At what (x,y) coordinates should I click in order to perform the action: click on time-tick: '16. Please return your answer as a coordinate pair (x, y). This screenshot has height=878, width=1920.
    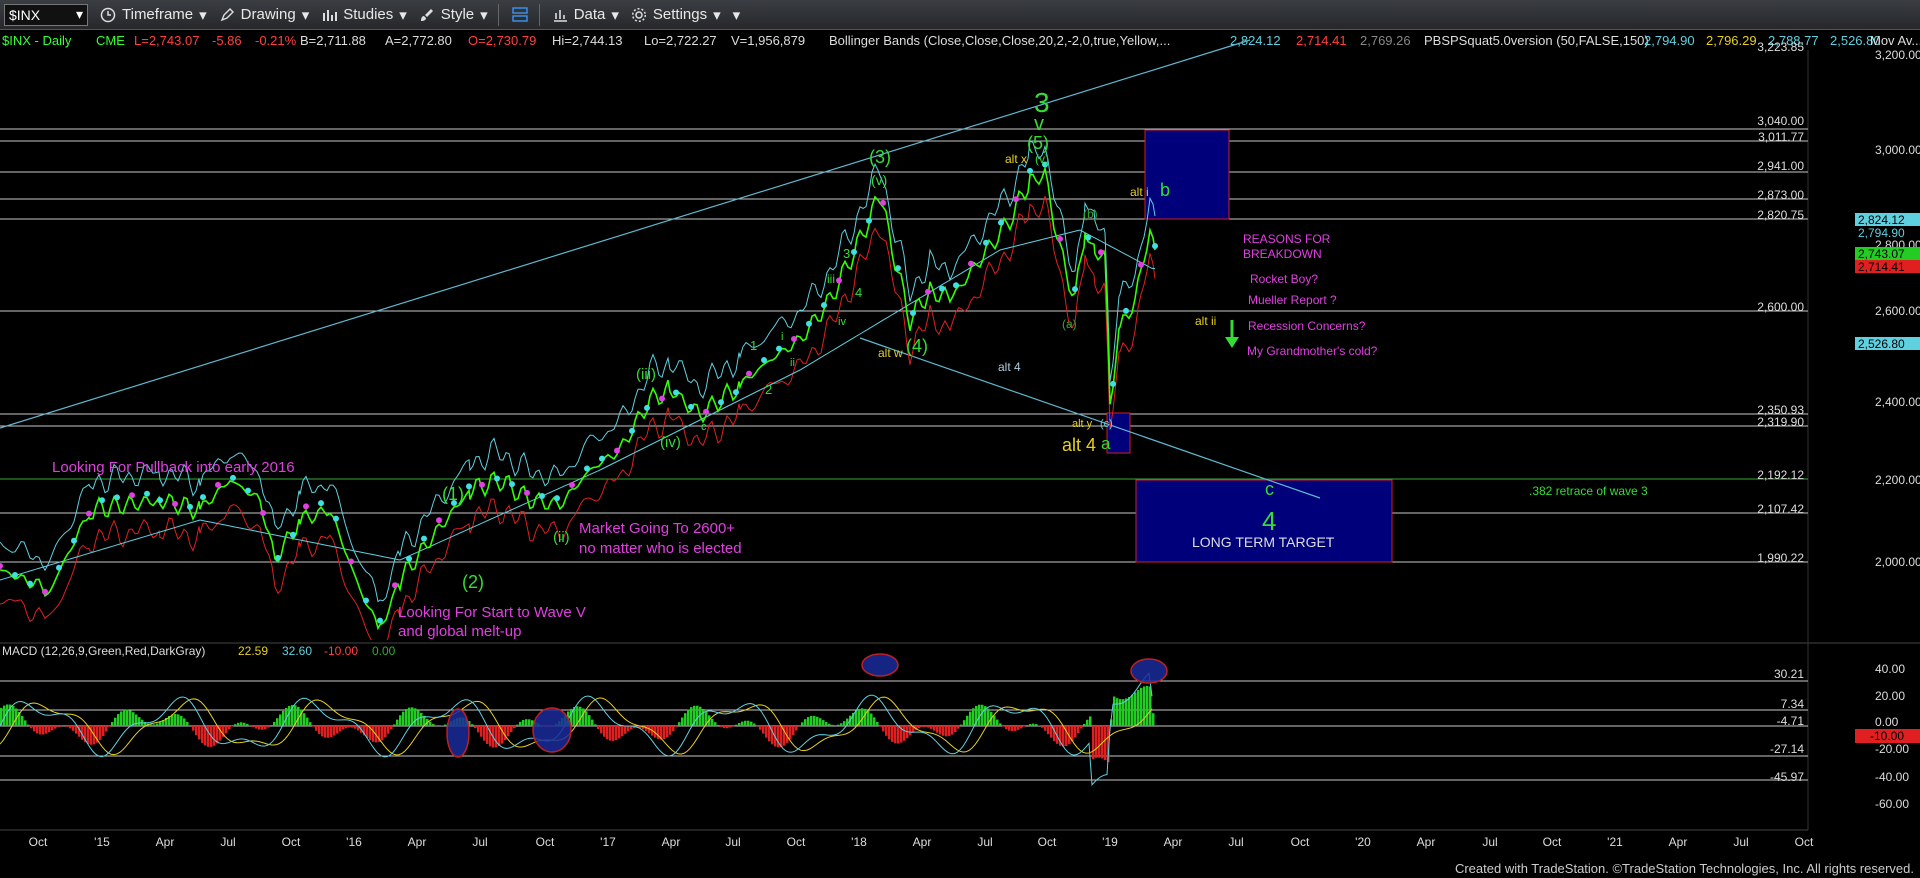
    Looking at the image, I should click on (354, 842).